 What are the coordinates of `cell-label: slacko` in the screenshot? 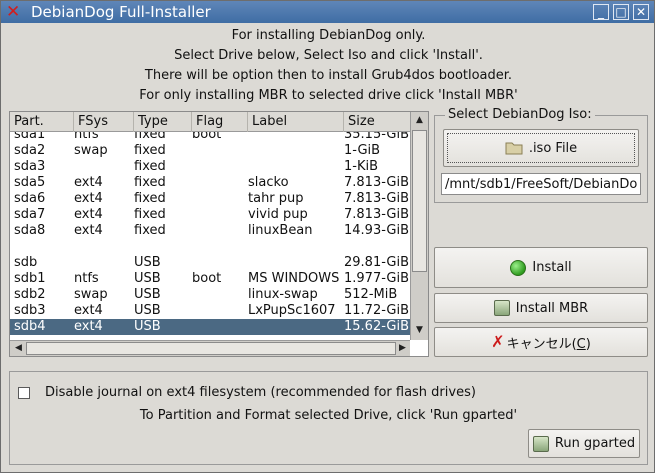 It's located at (268, 182).